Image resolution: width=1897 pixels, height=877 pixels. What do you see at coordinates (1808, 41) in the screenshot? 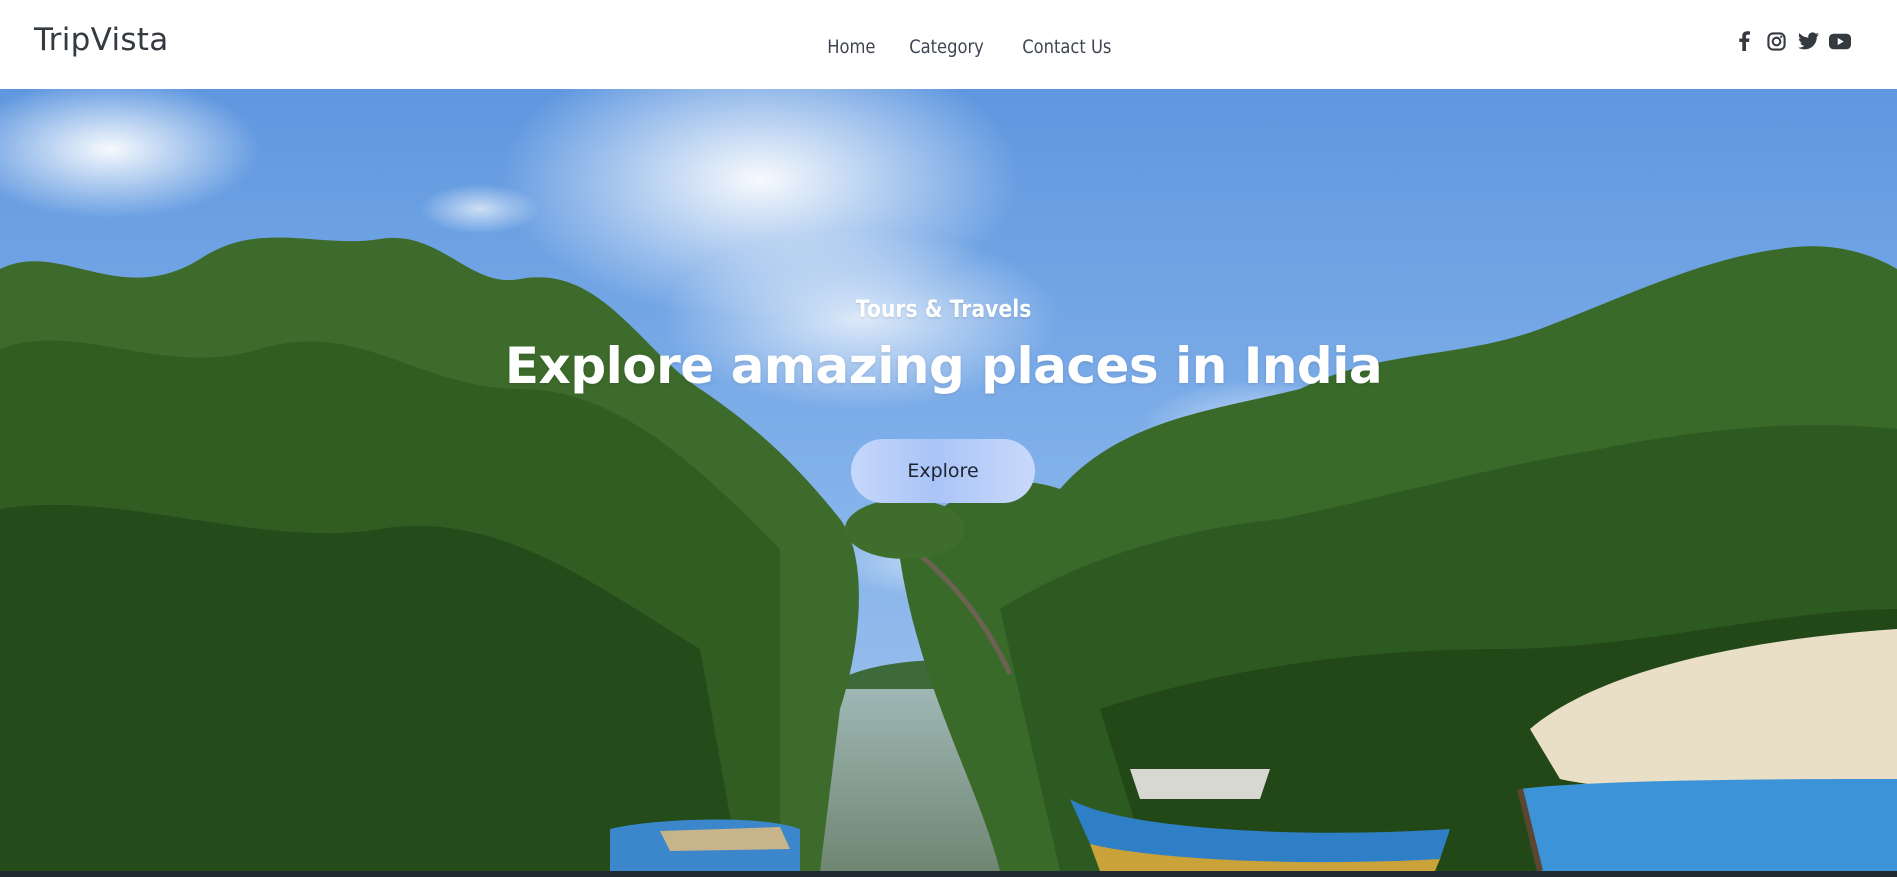
I see `twitter-icon` at bounding box center [1808, 41].